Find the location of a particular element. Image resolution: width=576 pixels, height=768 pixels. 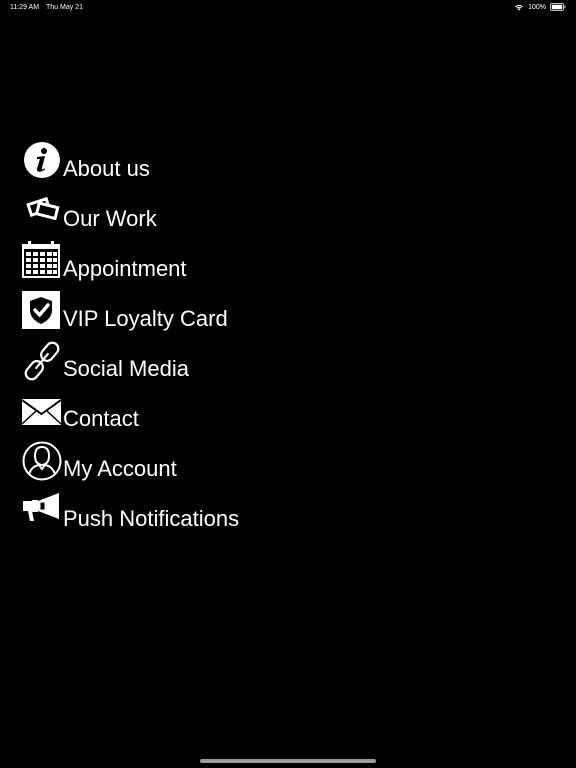

battery-icon is located at coordinates (558, 7).